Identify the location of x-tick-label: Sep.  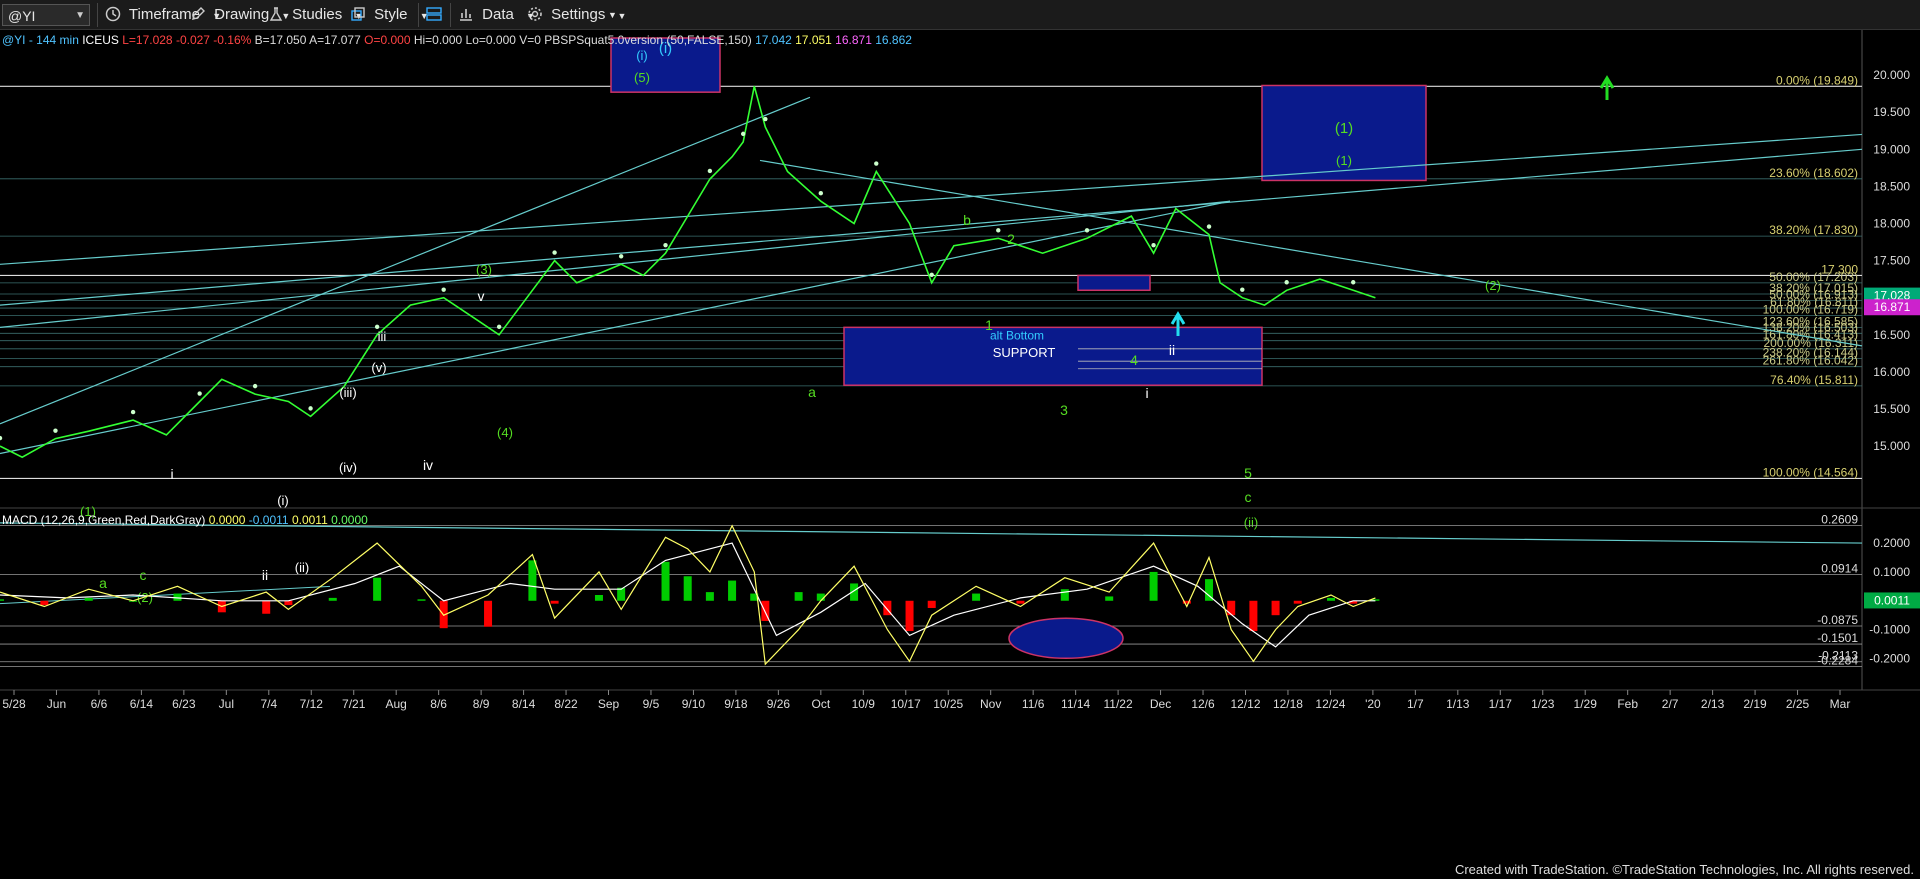
(609, 704).